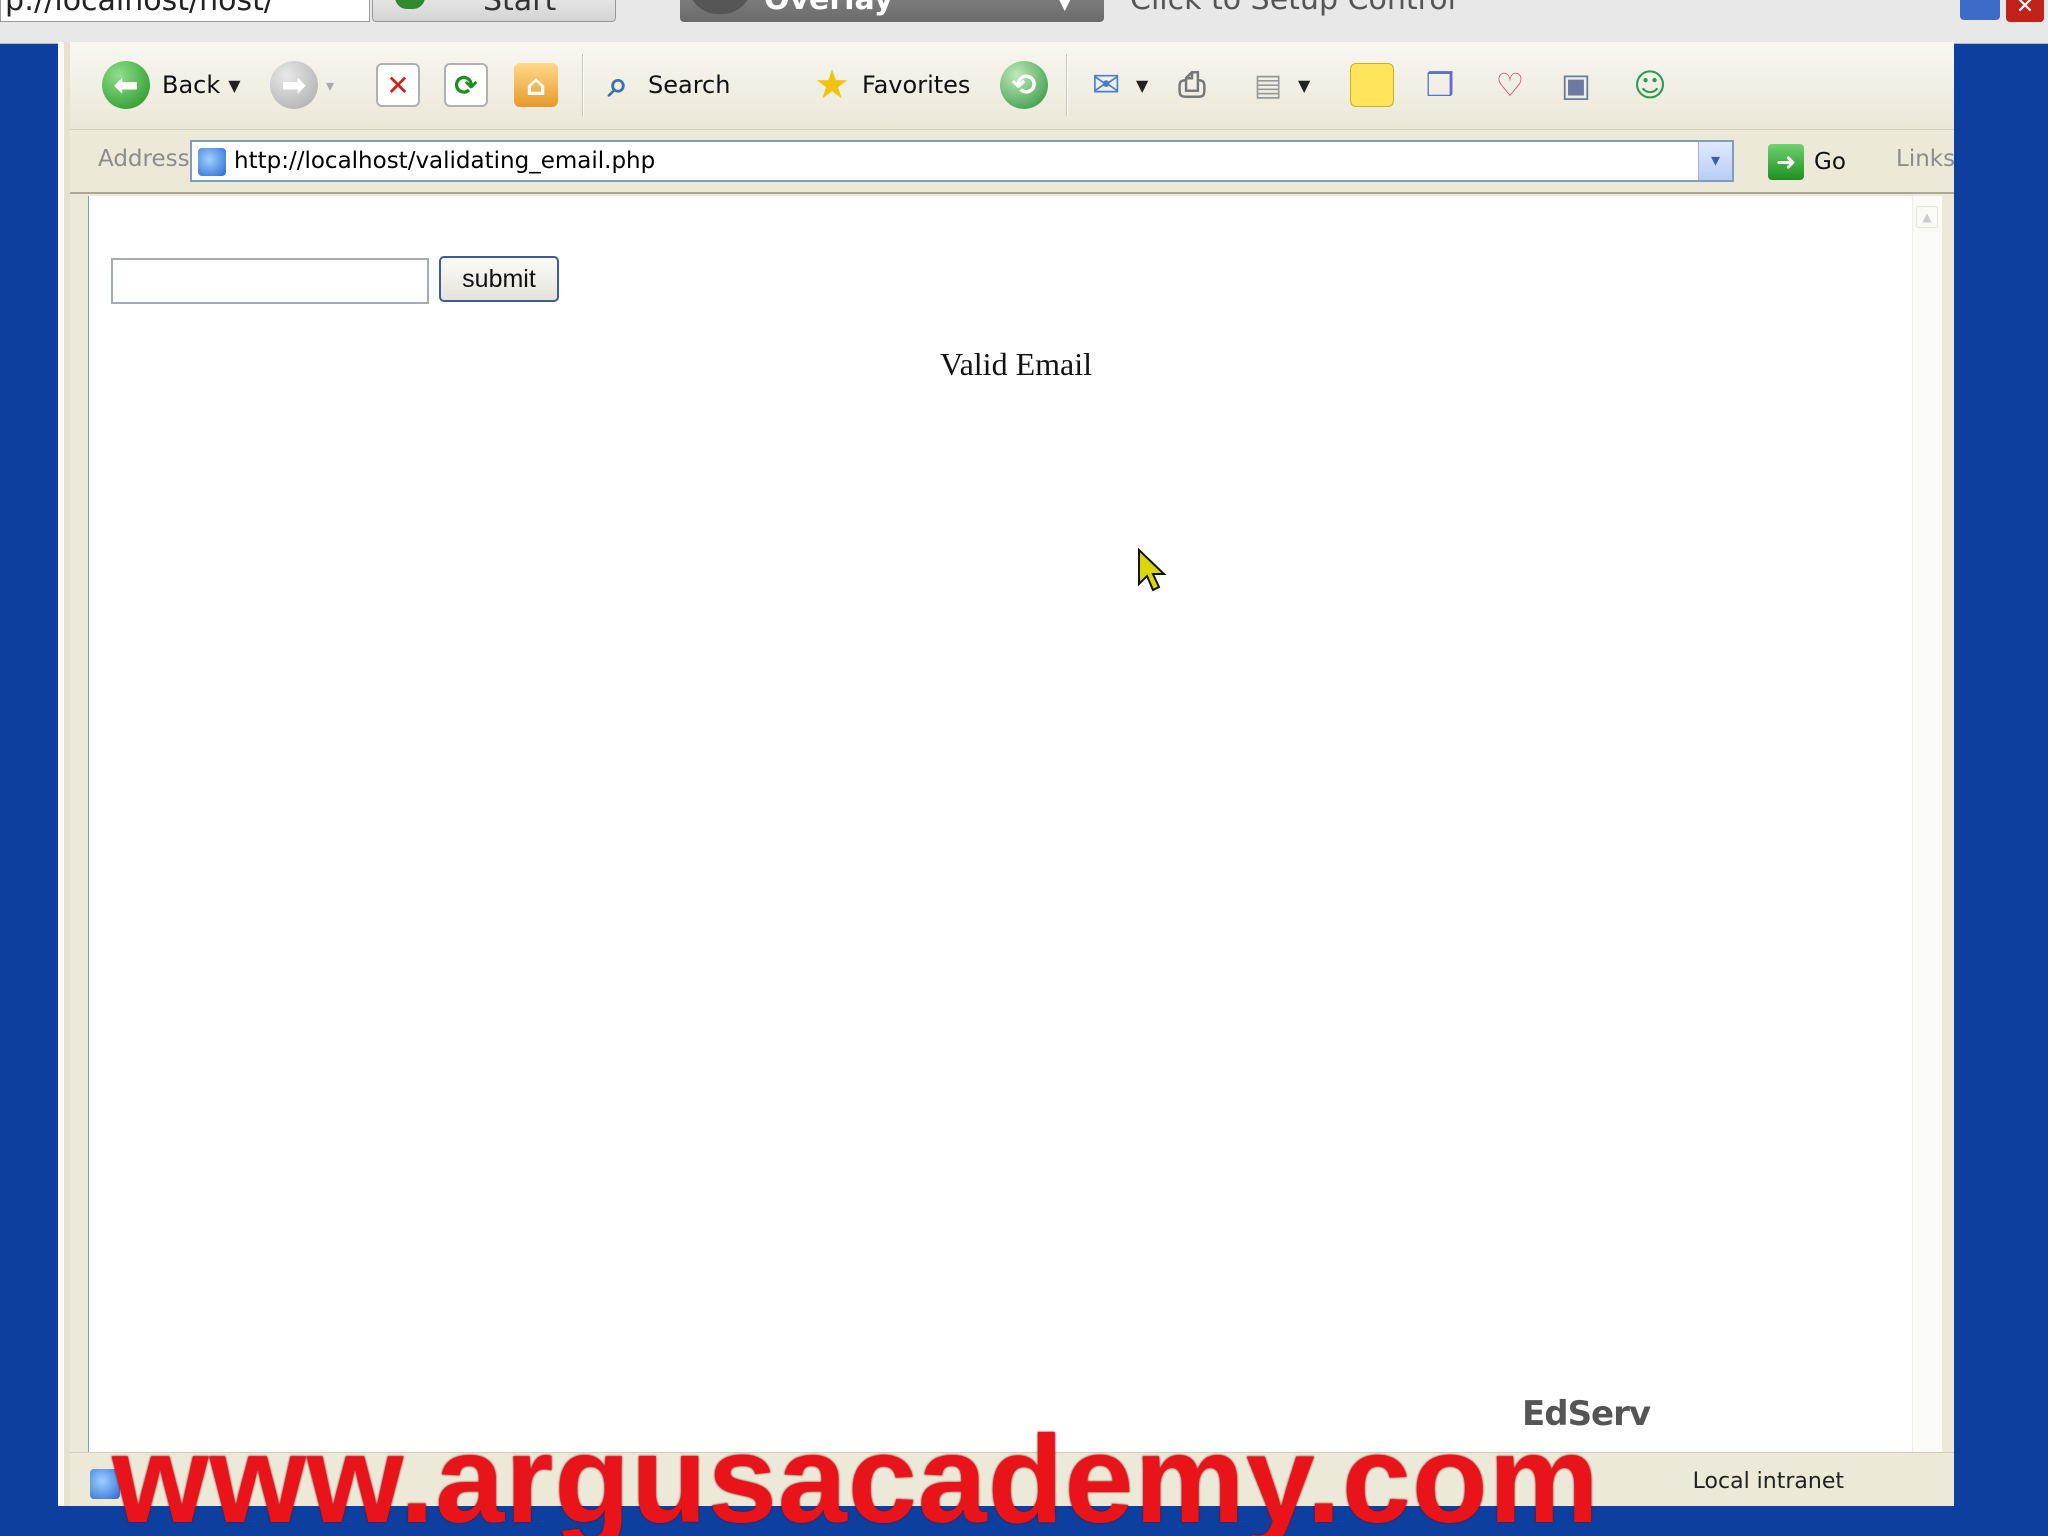 This screenshot has height=1536, width=2048. I want to click on messenger-button: ♡, so click(1510, 85).